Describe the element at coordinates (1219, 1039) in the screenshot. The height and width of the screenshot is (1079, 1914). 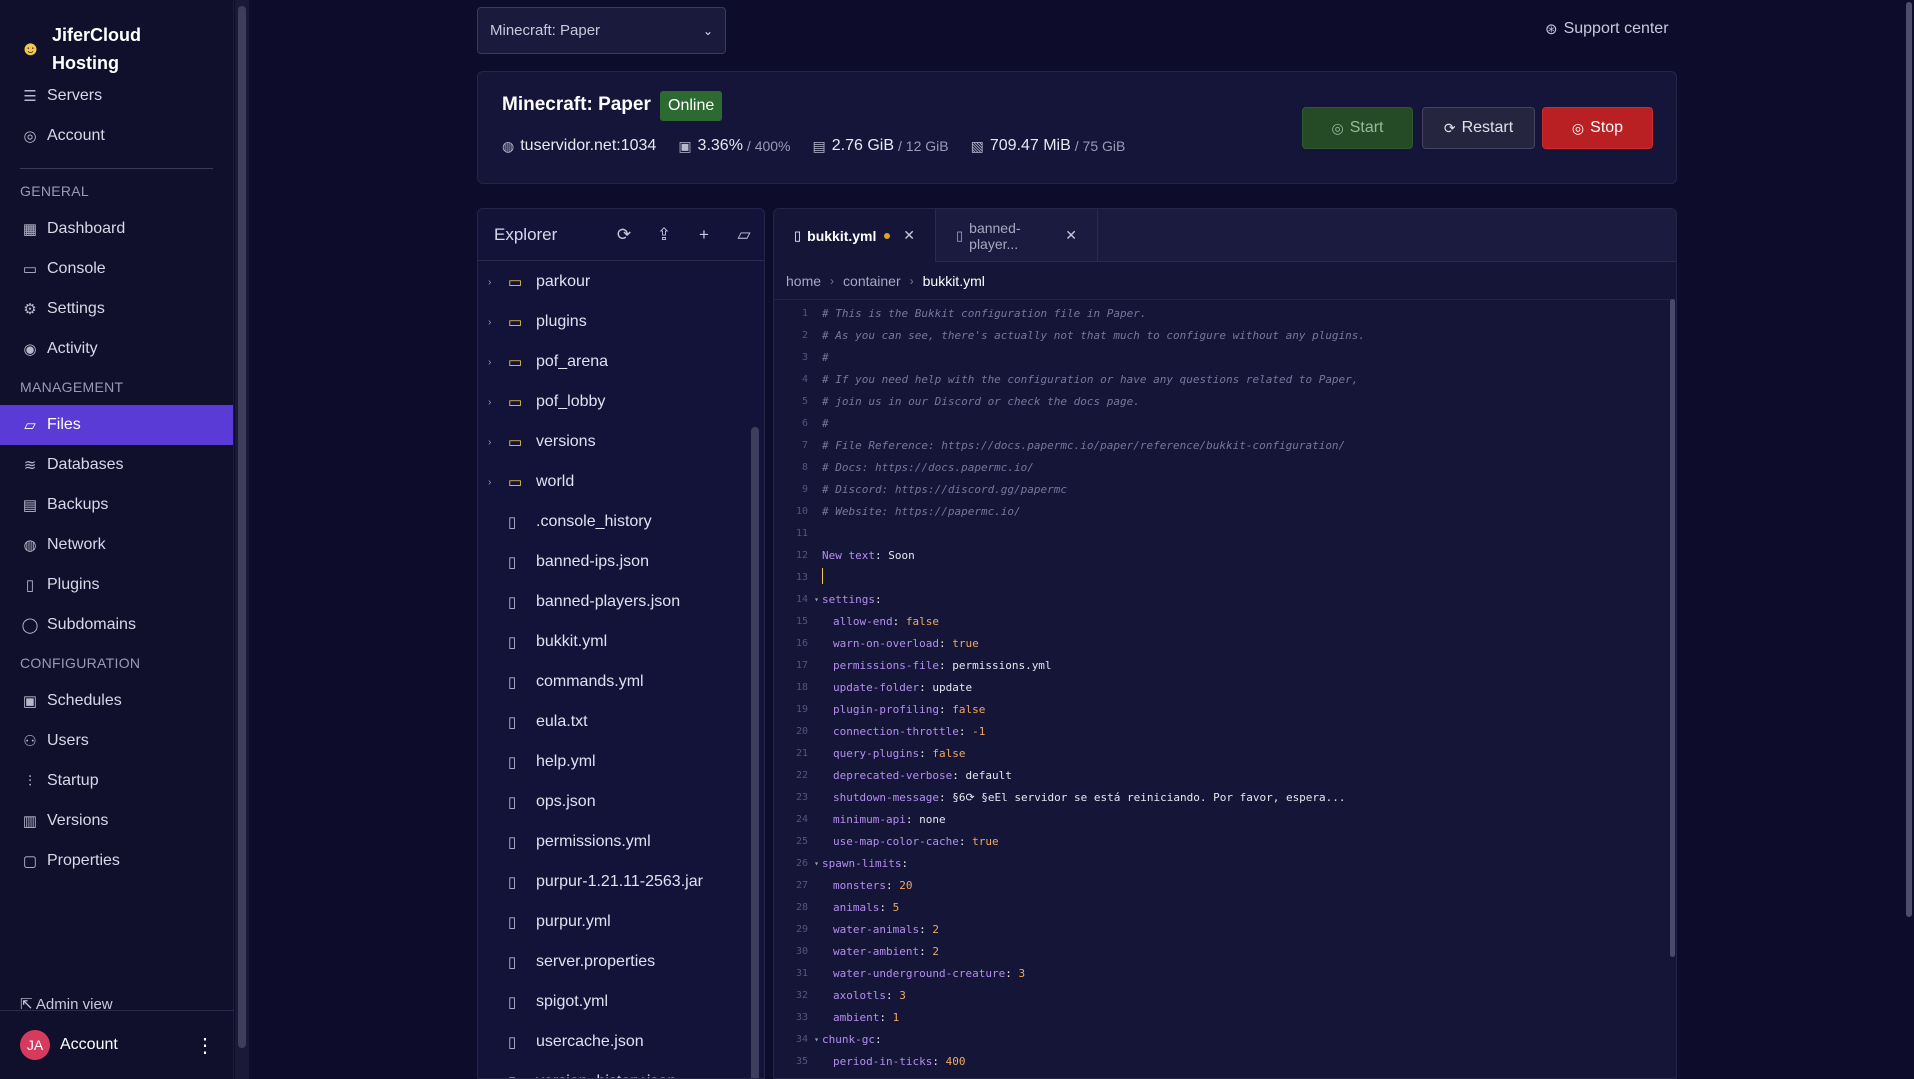
I see `code-line: 34 ▾ chunk-gc:` at that location.